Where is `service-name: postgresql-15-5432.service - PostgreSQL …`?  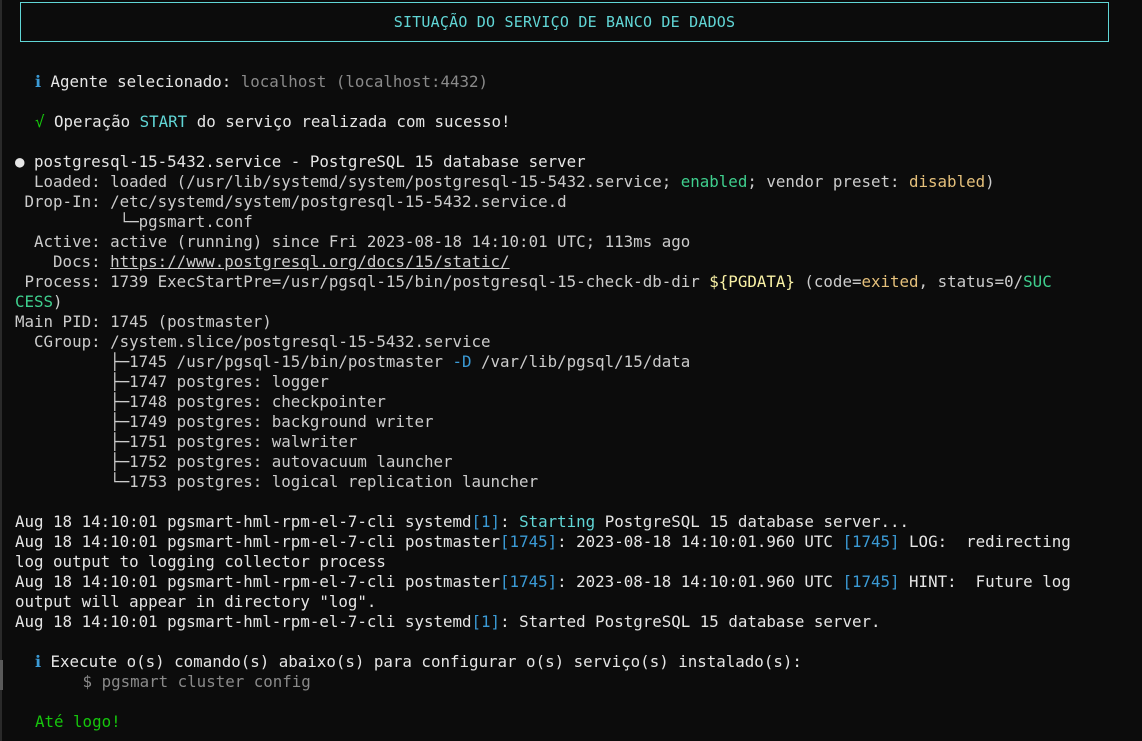 service-name: postgresql-15-5432.service - PostgreSQL … is located at coordinates (305, 161).